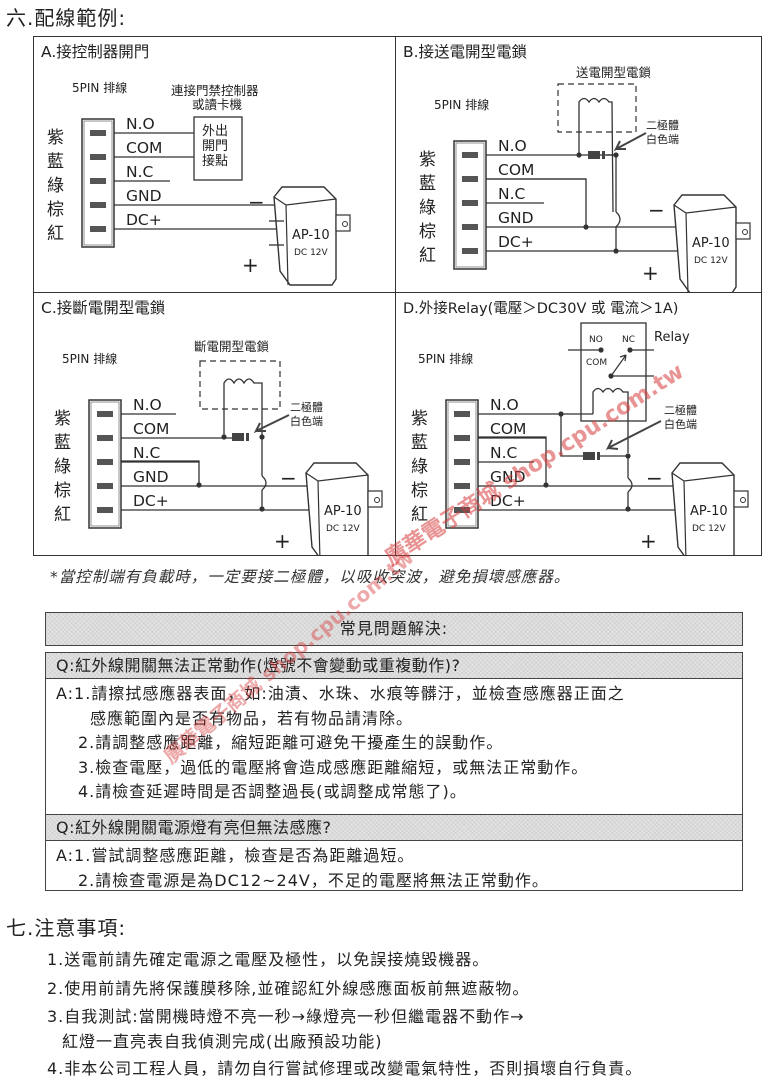 Image resolution: width=763 pixels, height=1079 pixels. What do you see at coordinates (618, 365) in the screenshot?
I see `relay-switch-arm` at bounding box center [618, 365].